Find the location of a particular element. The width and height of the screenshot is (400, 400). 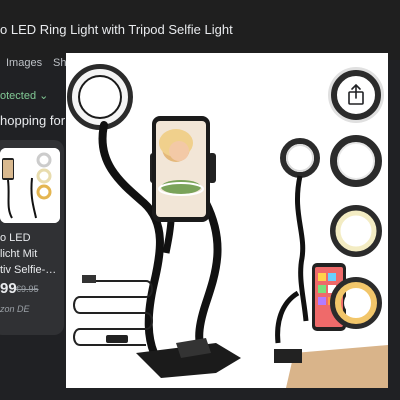

share-icon is located at coordinates (356, 95).